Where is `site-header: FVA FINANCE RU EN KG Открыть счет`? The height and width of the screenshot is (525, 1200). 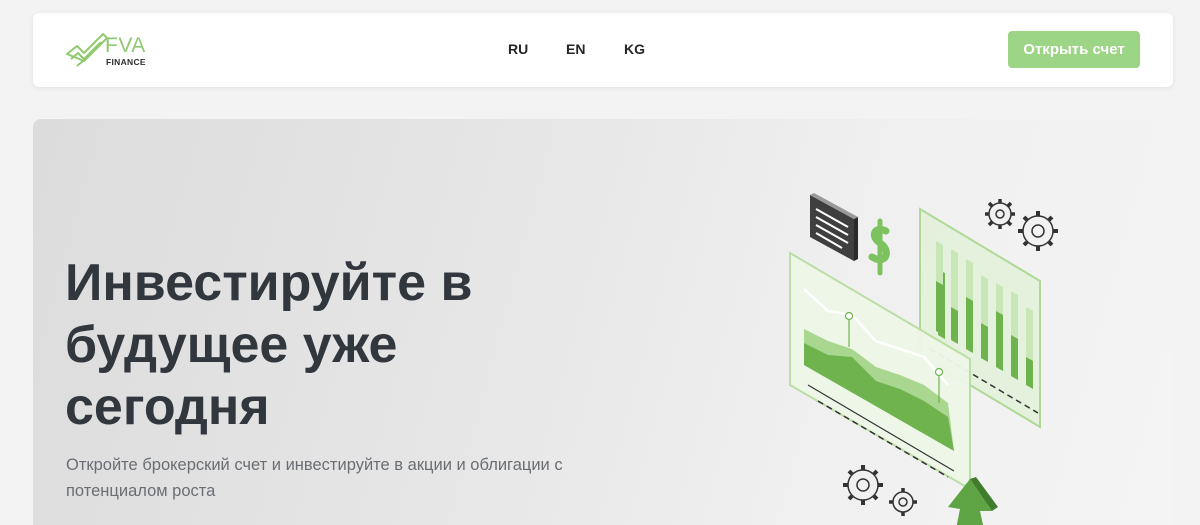
site-header: FVA FINANCE RU EN KG Открыть счет is located at coordinates (603, 50).